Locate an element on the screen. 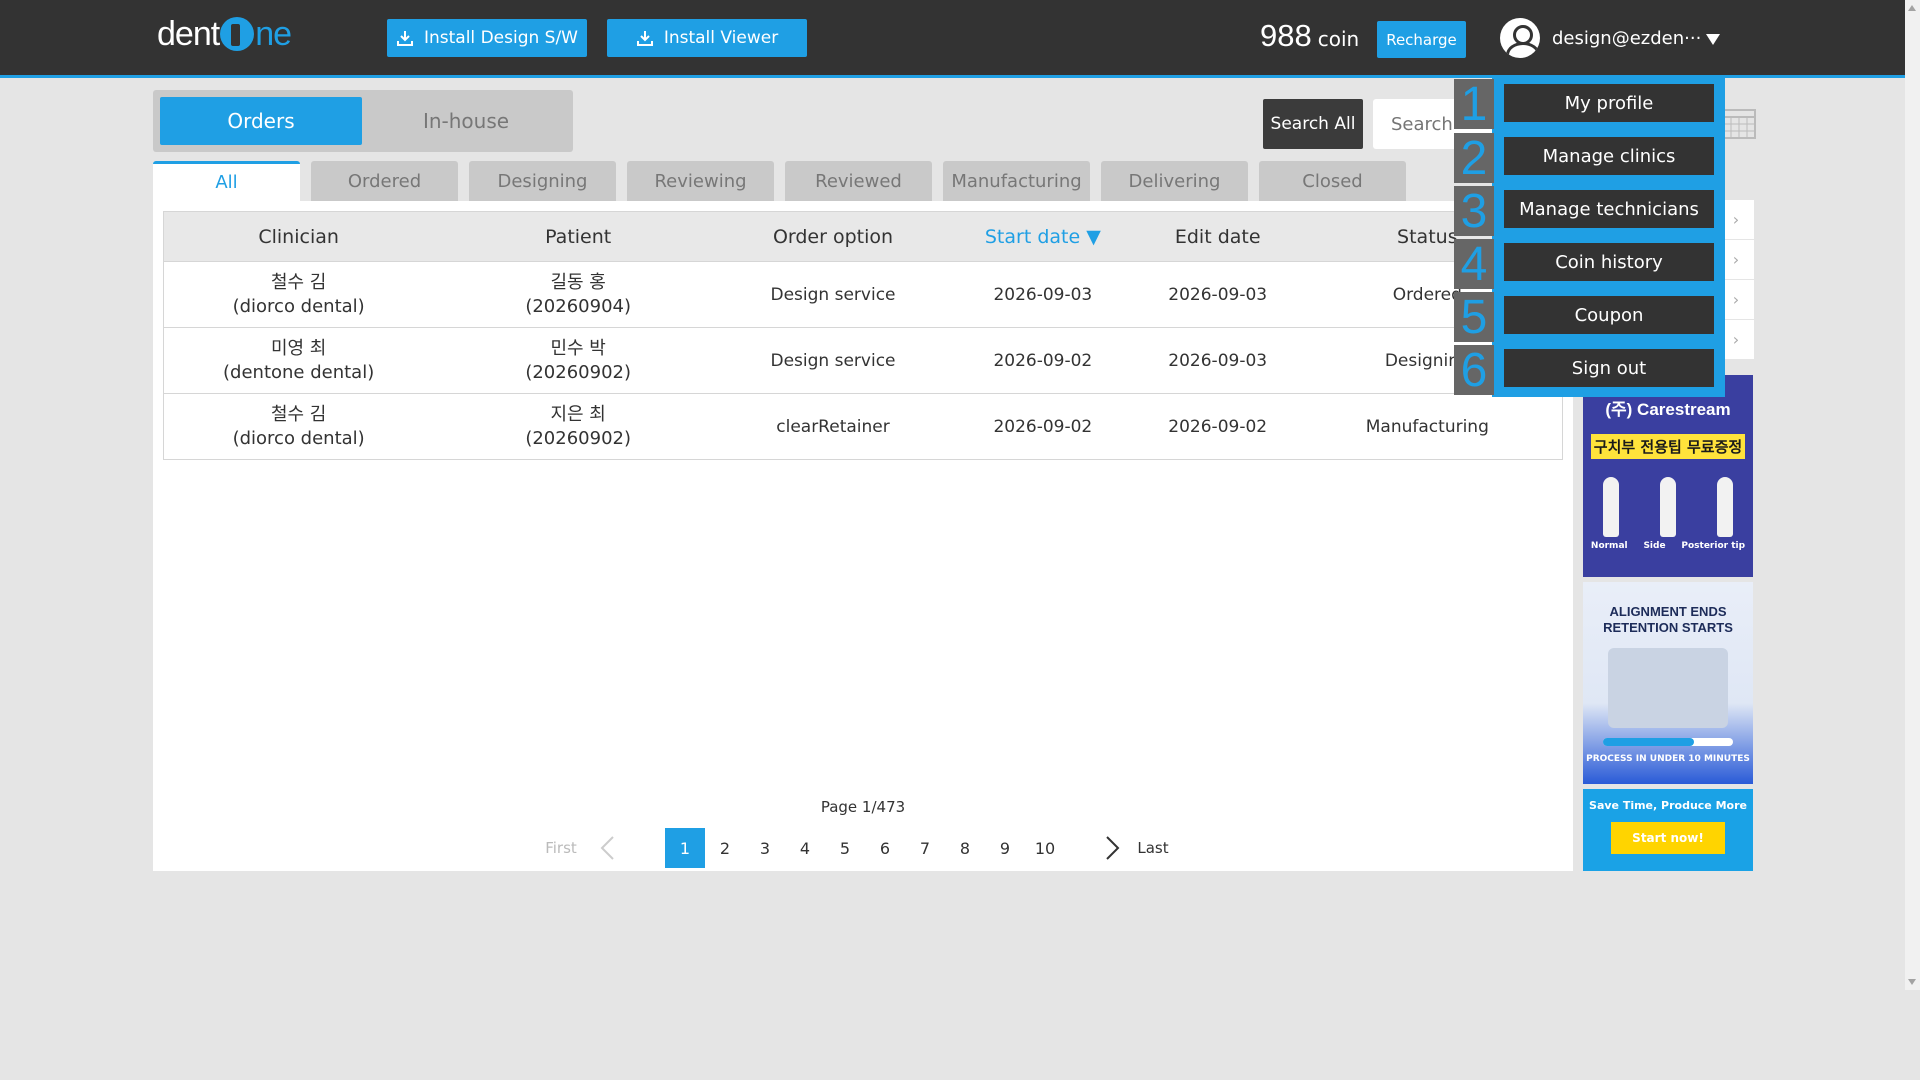  coin-balance: 988 coin is located at coordinates (1309, 36).